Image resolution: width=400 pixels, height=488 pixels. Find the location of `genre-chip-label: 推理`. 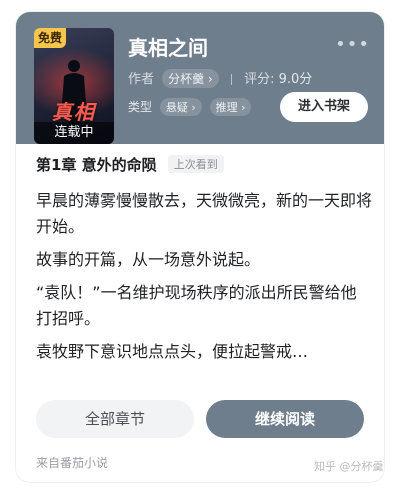

genre-chip-label: 推理 is located at coordinates (226, 107).